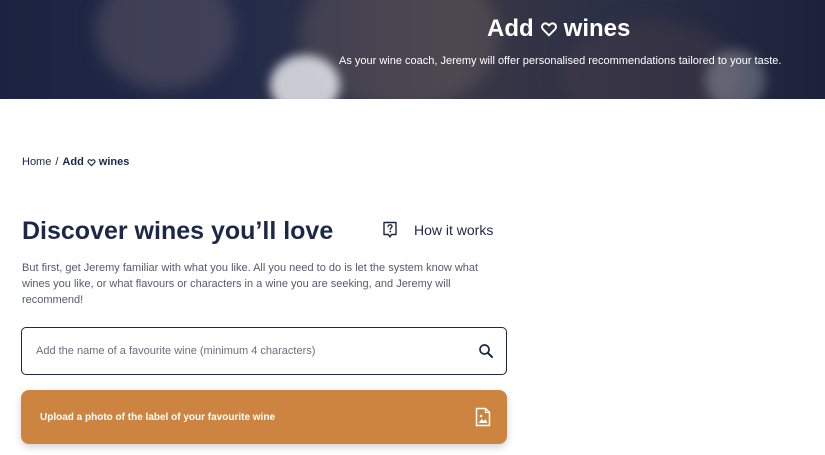  I want to click on page-title: Discover wines you’ll love, so click(178, 231).